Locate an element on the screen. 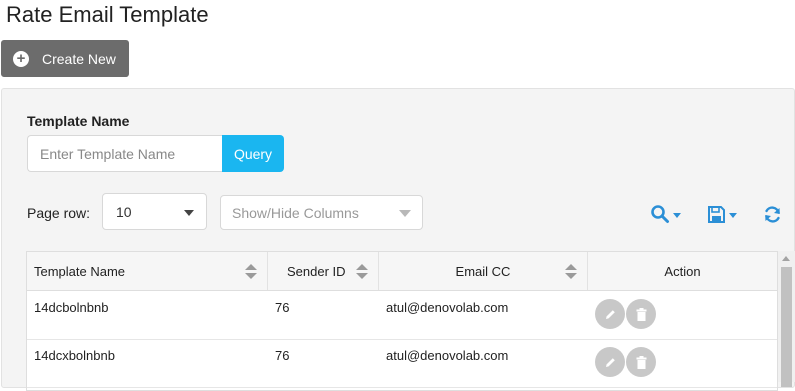  column-header-template-name: Template Name is located at coordinates (147, 271).